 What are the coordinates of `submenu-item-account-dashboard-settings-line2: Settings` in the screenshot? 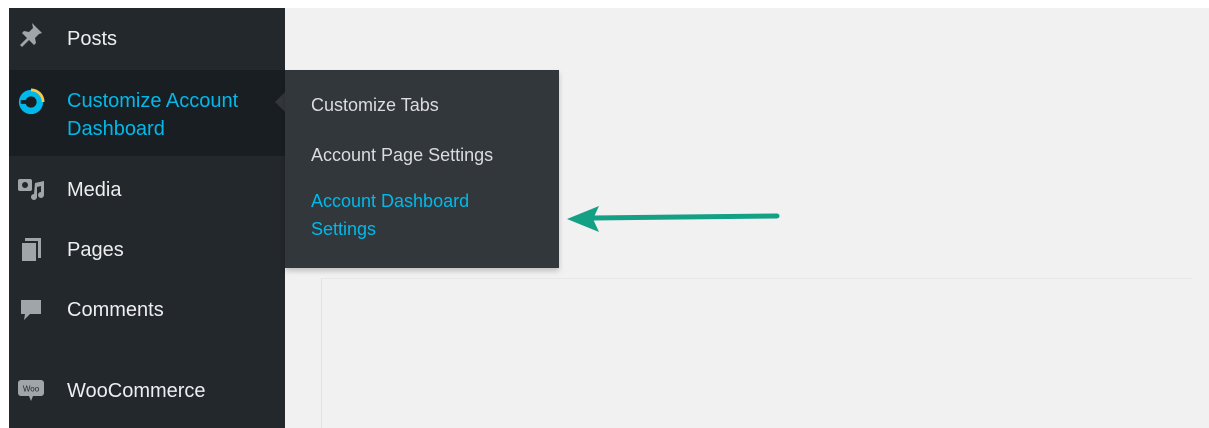 It's located at (343, 229).